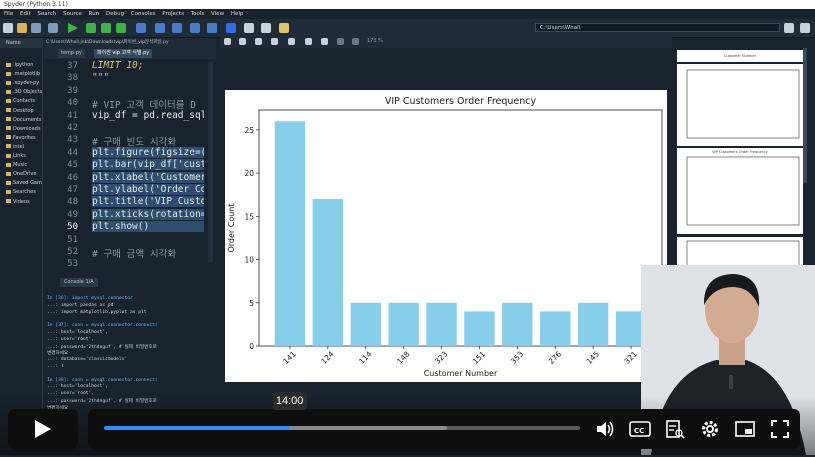 Image resolution: width=815 pixels, height=457 pixels. Describe the element at coordinates (20, 111) in the screenshot. I see `file-item: Desktop` at that location.